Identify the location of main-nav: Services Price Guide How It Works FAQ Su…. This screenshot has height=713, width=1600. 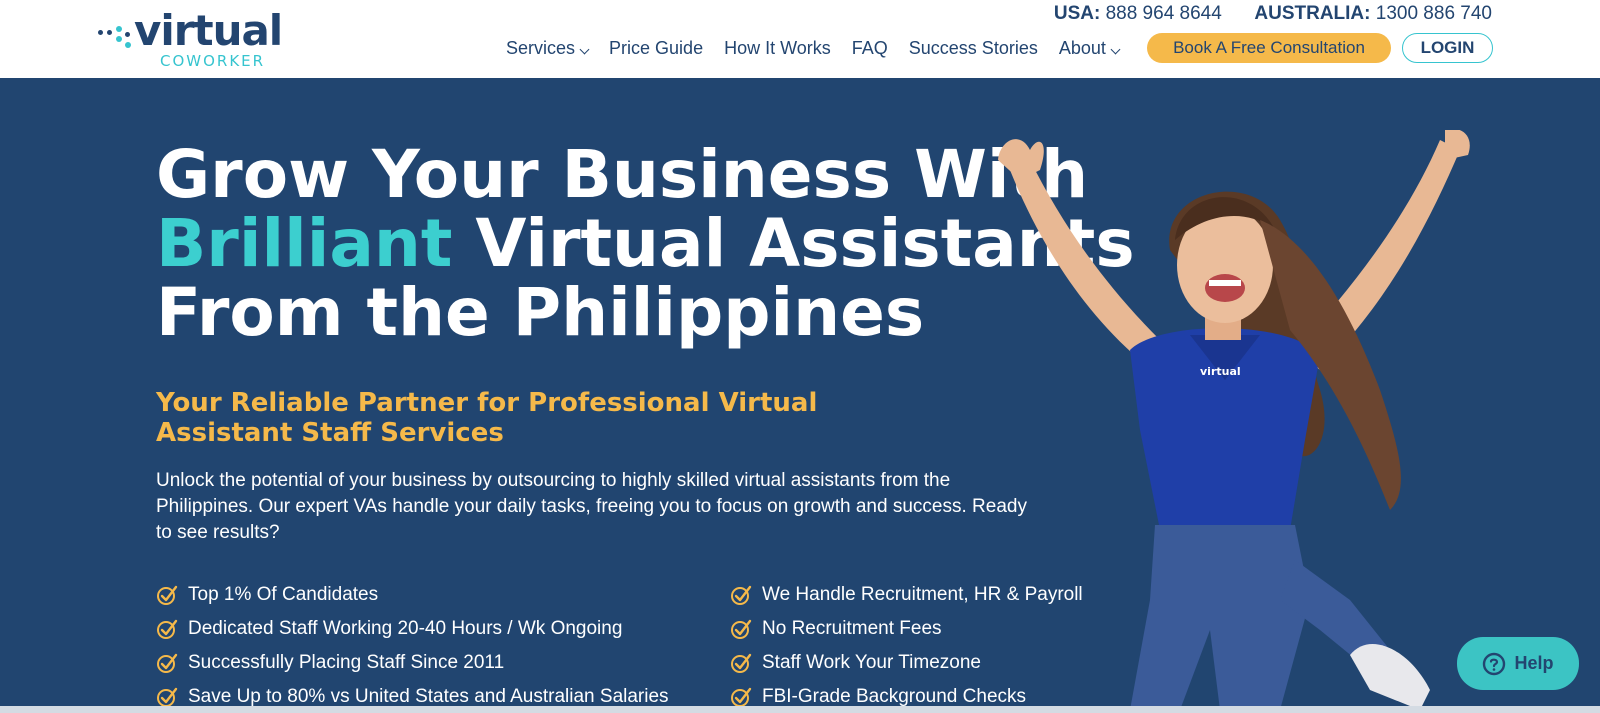
(823, 48).